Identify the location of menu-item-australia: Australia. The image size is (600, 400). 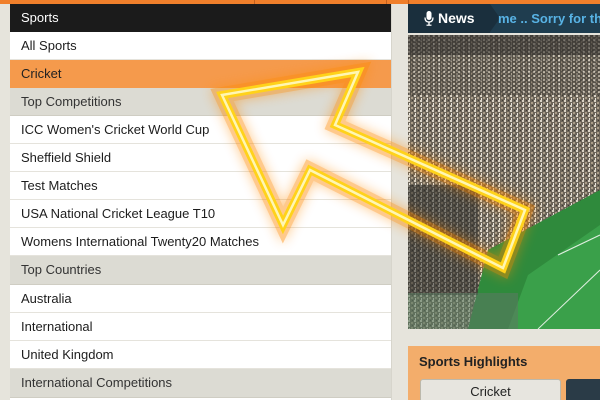
(200, 299).